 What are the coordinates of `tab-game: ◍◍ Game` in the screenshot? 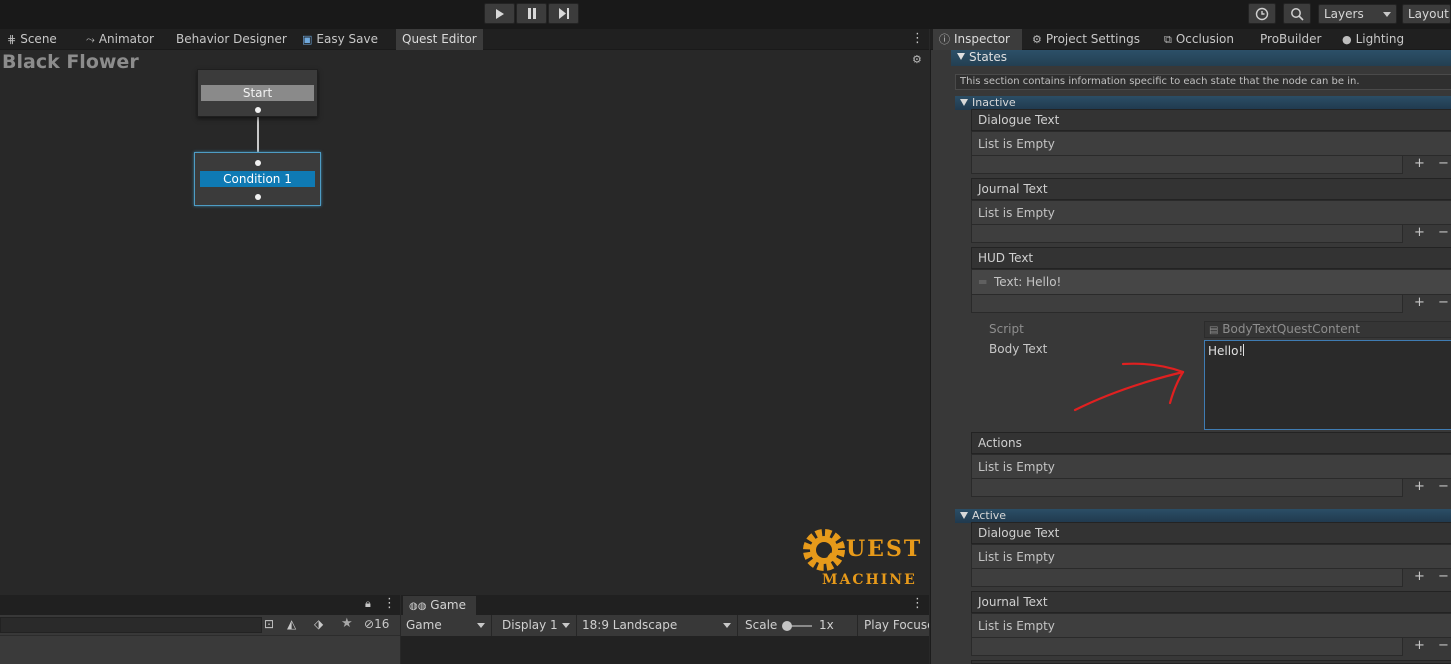 It's located at (439, 606).